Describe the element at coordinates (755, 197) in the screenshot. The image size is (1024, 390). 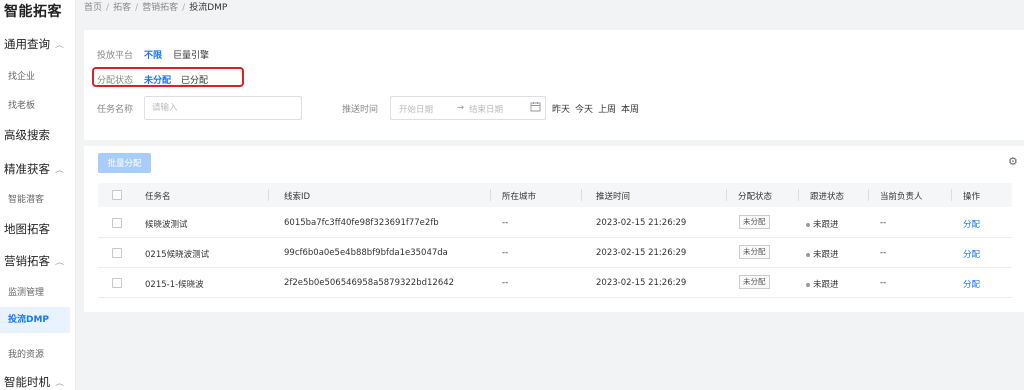
I see `header-allocation-status: 分配状态` at that location.